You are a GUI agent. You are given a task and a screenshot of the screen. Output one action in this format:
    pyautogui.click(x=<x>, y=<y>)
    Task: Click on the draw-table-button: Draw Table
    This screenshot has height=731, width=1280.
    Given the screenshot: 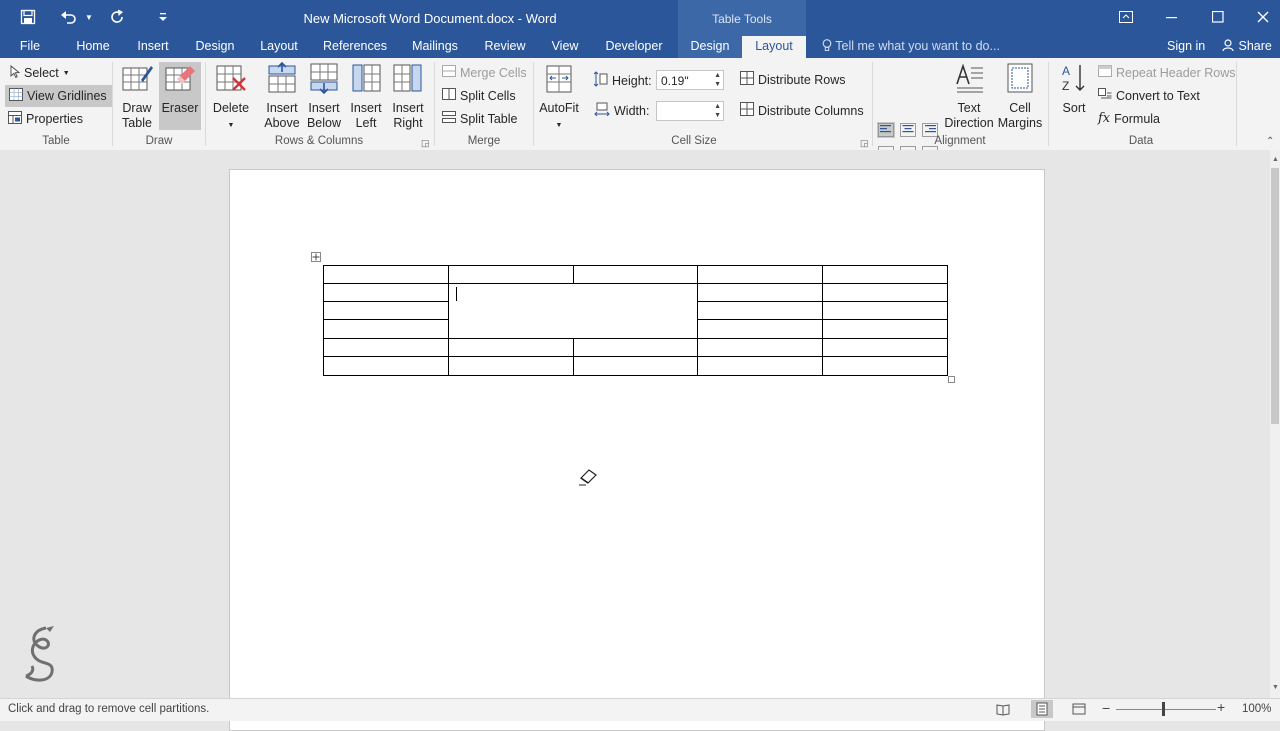 What is the action you would take?
    pyautogui.click(x=137, y=96)
    